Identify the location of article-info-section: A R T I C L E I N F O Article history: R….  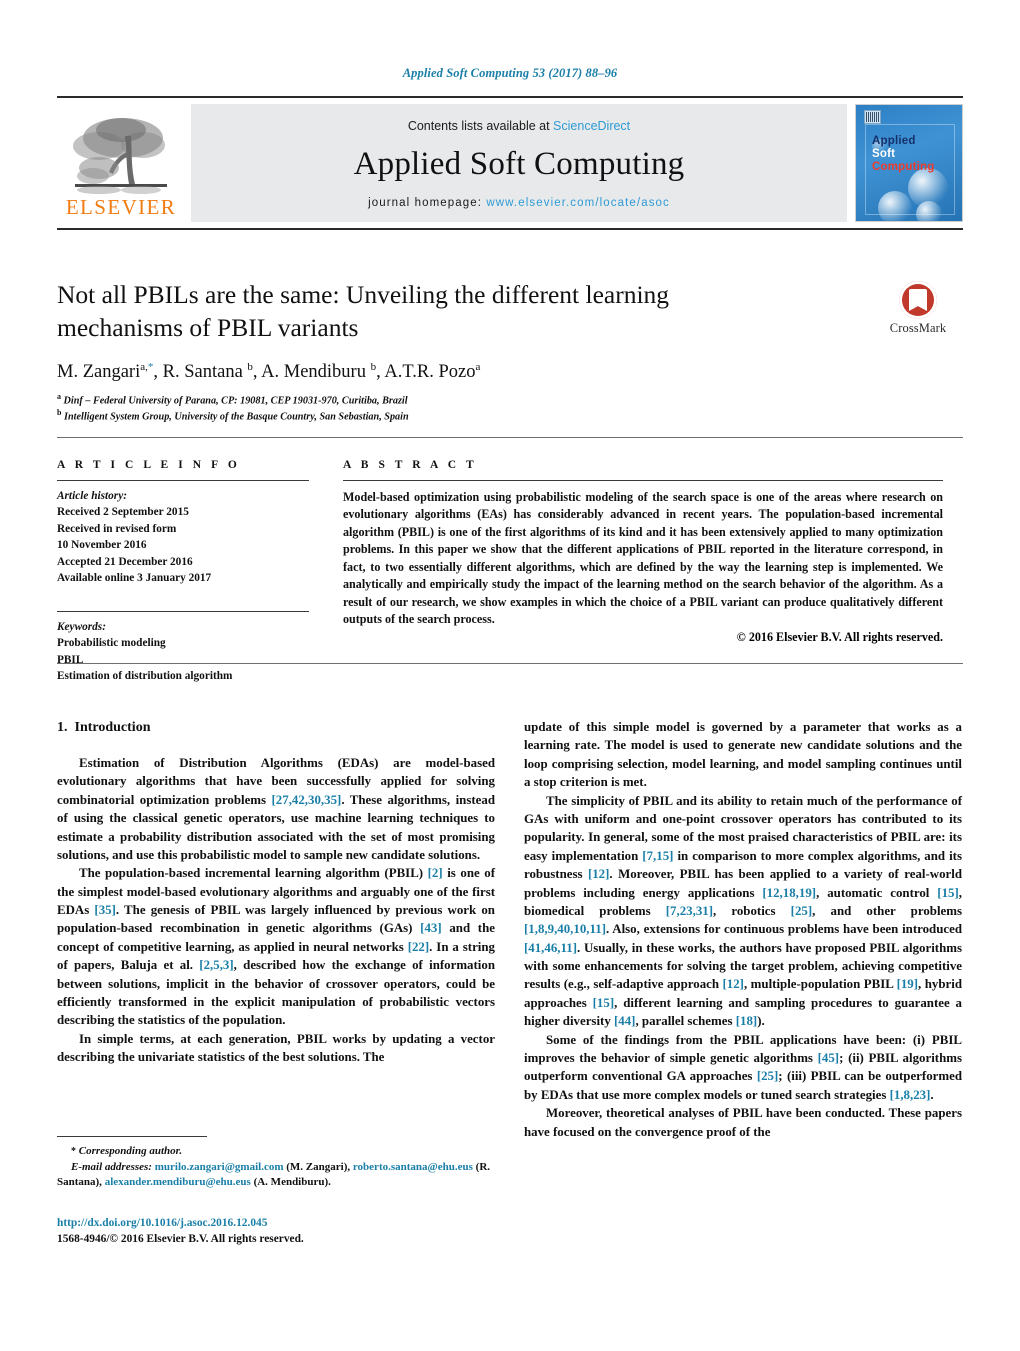
(183, 572).